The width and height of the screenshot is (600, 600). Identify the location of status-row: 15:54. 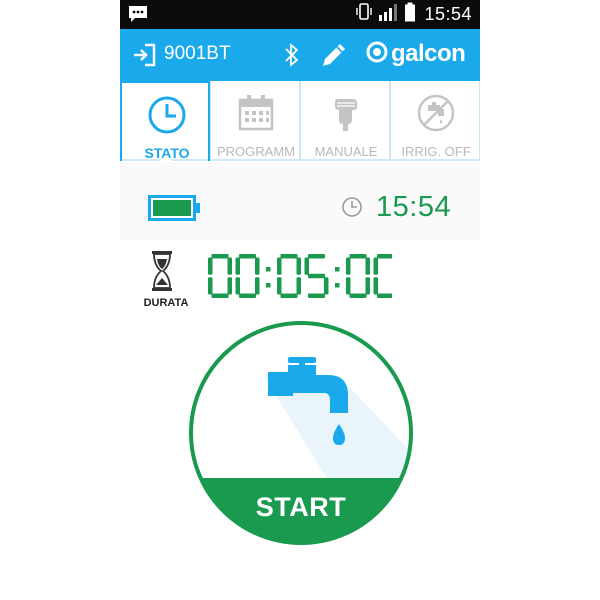
(300, 201).